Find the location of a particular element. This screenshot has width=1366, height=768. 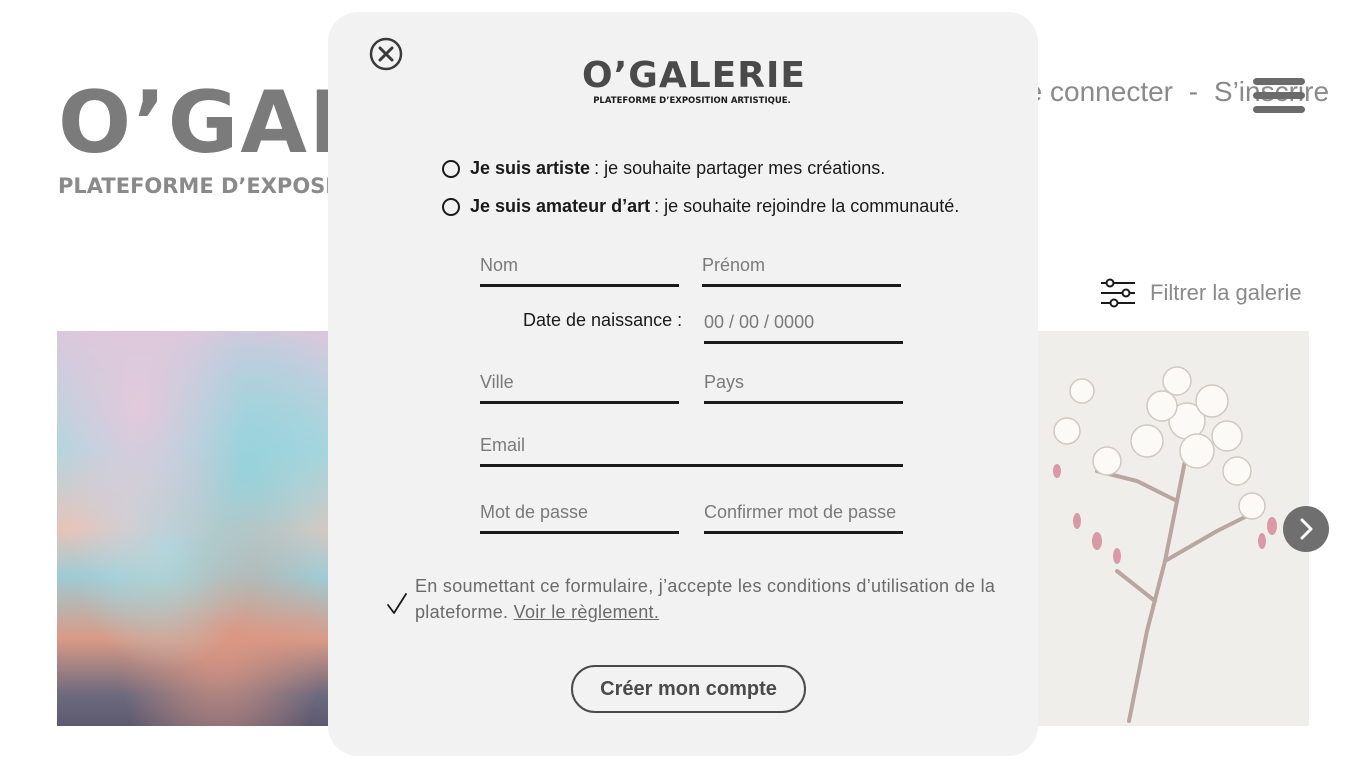

close-modal-button is located at coordinates (386, 54).